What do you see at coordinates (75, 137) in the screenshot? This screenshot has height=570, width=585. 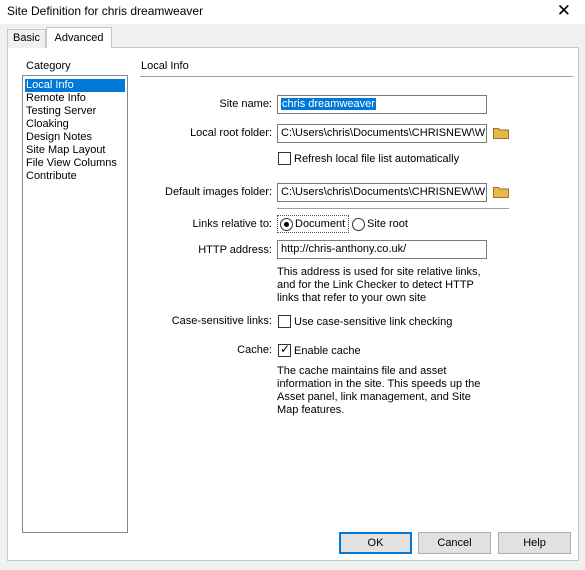 I see `category-item-design-notes: Design Notes` at bounding box center [75, 137].